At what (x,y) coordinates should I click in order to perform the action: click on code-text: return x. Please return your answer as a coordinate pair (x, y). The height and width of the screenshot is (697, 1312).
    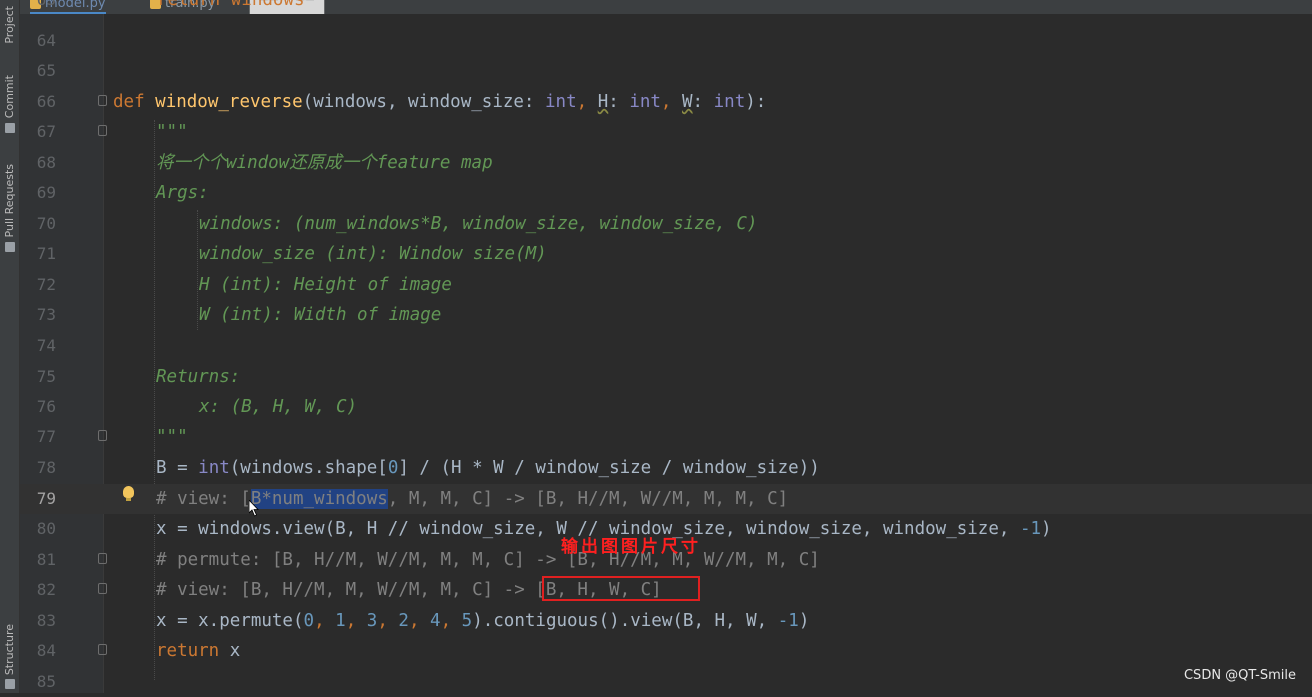
    Looking at the image, I should click on (198, 651).